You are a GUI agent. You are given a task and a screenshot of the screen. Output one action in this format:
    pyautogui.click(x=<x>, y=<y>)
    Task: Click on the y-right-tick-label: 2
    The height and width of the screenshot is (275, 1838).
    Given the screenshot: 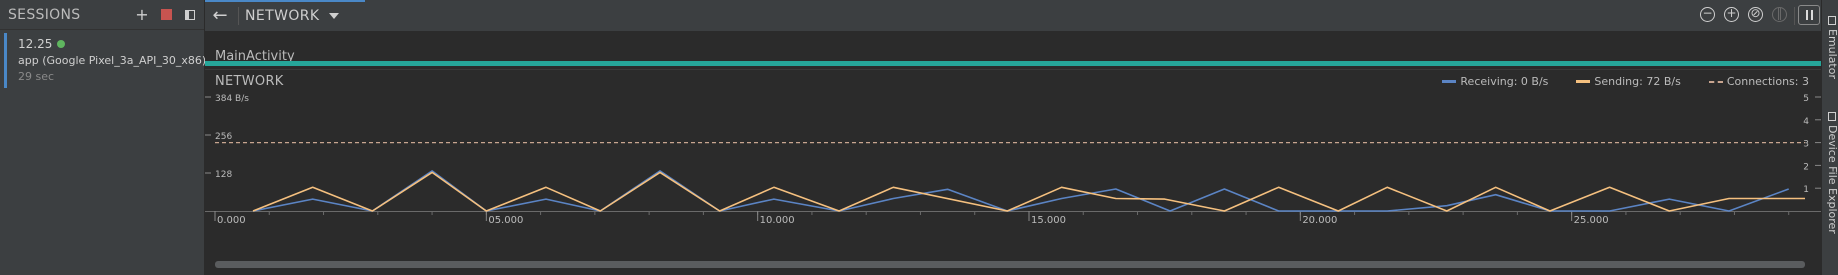 What is the action you would take?
    pyautogui.click(x=1806, y=167)
    